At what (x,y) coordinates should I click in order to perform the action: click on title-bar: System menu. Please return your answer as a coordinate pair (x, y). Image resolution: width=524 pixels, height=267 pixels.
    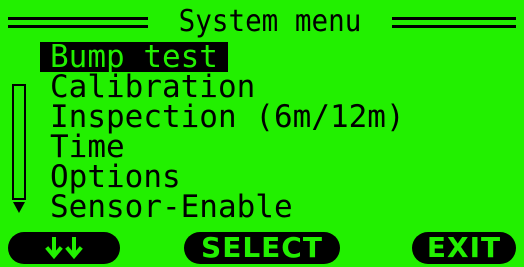
    Looking at the image, I should click on (262, 22).